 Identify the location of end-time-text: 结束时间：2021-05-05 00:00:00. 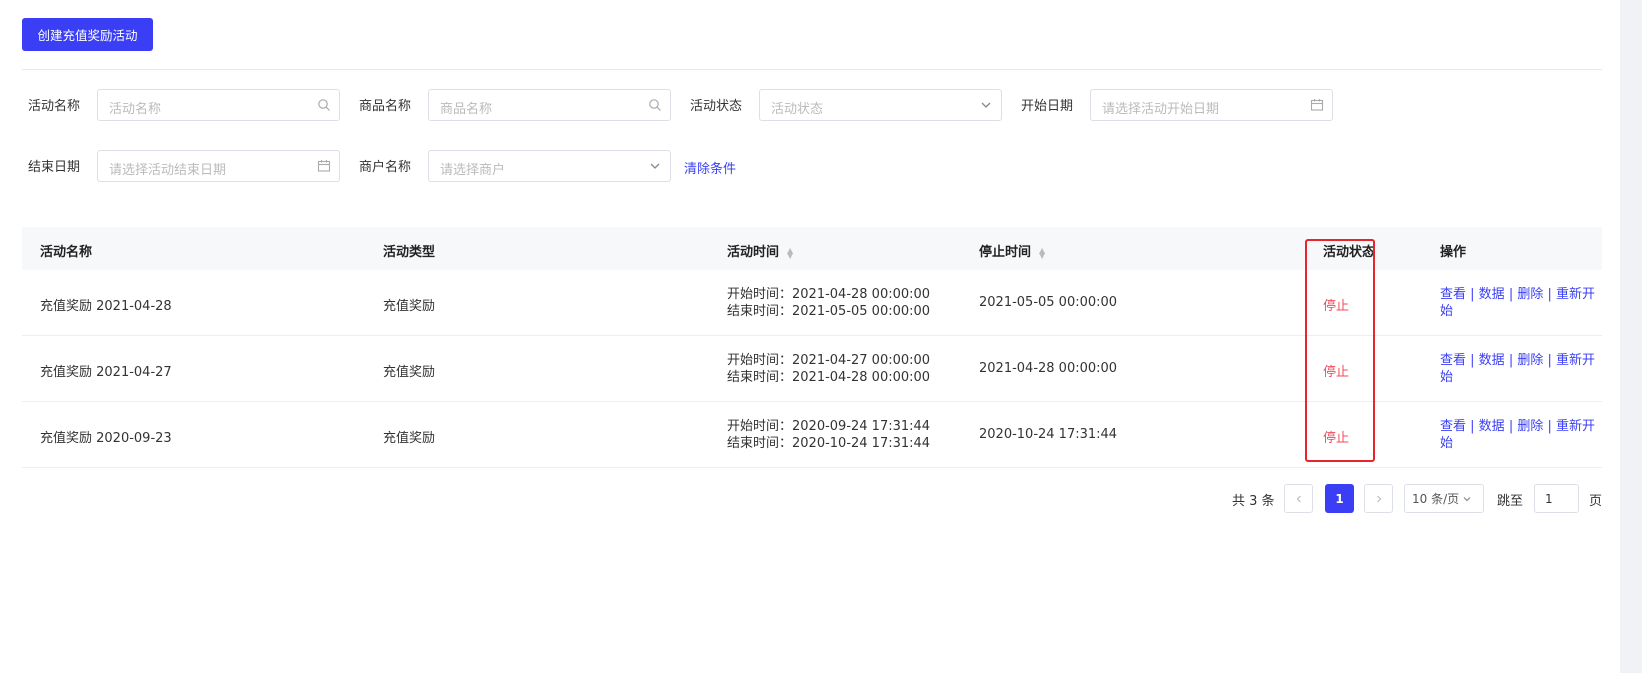
(829, 311).